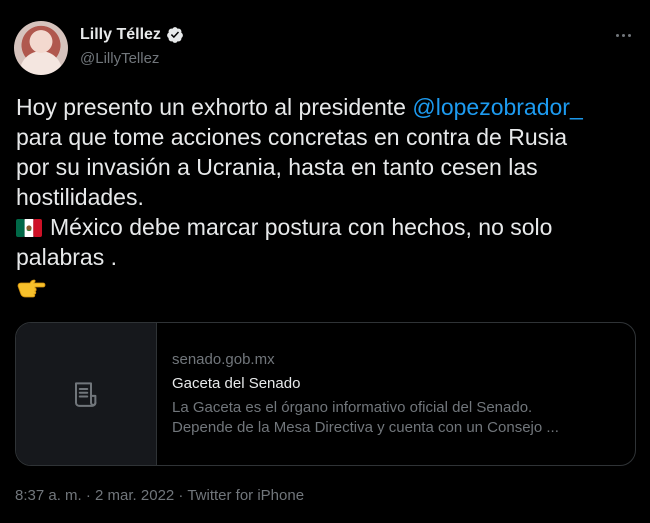 This screenshot has height=523, width=650. What do you see at coordinates (236, 383) in the screenshot?
I see `link-card-title: Gaceta del Senado` at bounding box center [236, 383].